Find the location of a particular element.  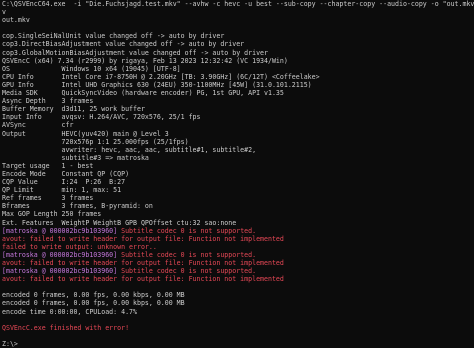

terminal-text-segment: Ref frames 3 frames is located at coordinates (48, 198).